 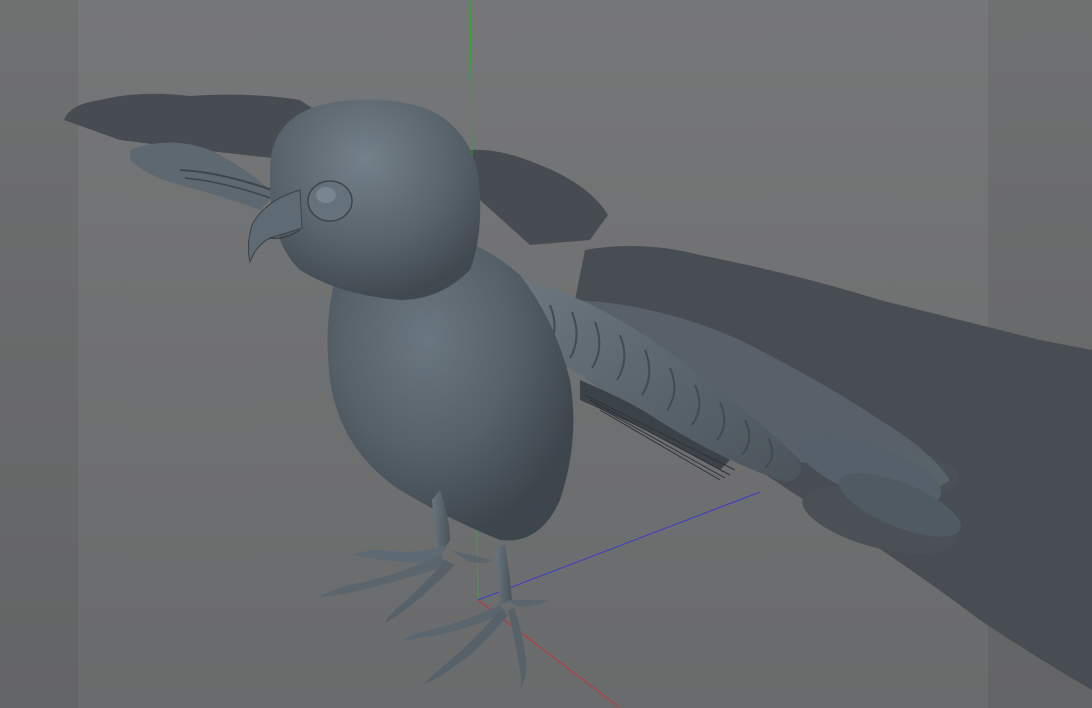 What do you see at coordinates (326, 195) in the screenshot?
I see `bird-eye-highlight` at bounding box center [326, 195].